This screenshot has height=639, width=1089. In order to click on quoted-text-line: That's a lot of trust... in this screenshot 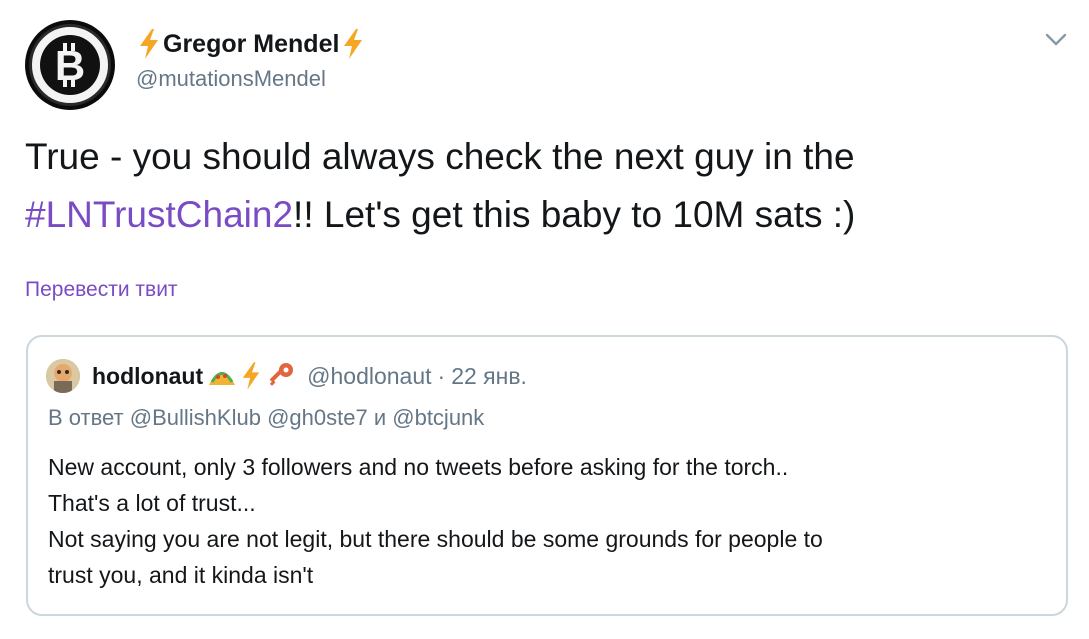, I will do `click(152, 503)`.